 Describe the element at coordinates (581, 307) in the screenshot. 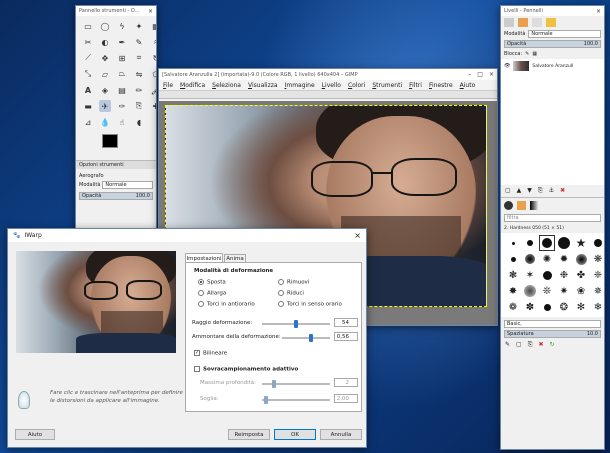

I see `brush-item: ✻` at that location.